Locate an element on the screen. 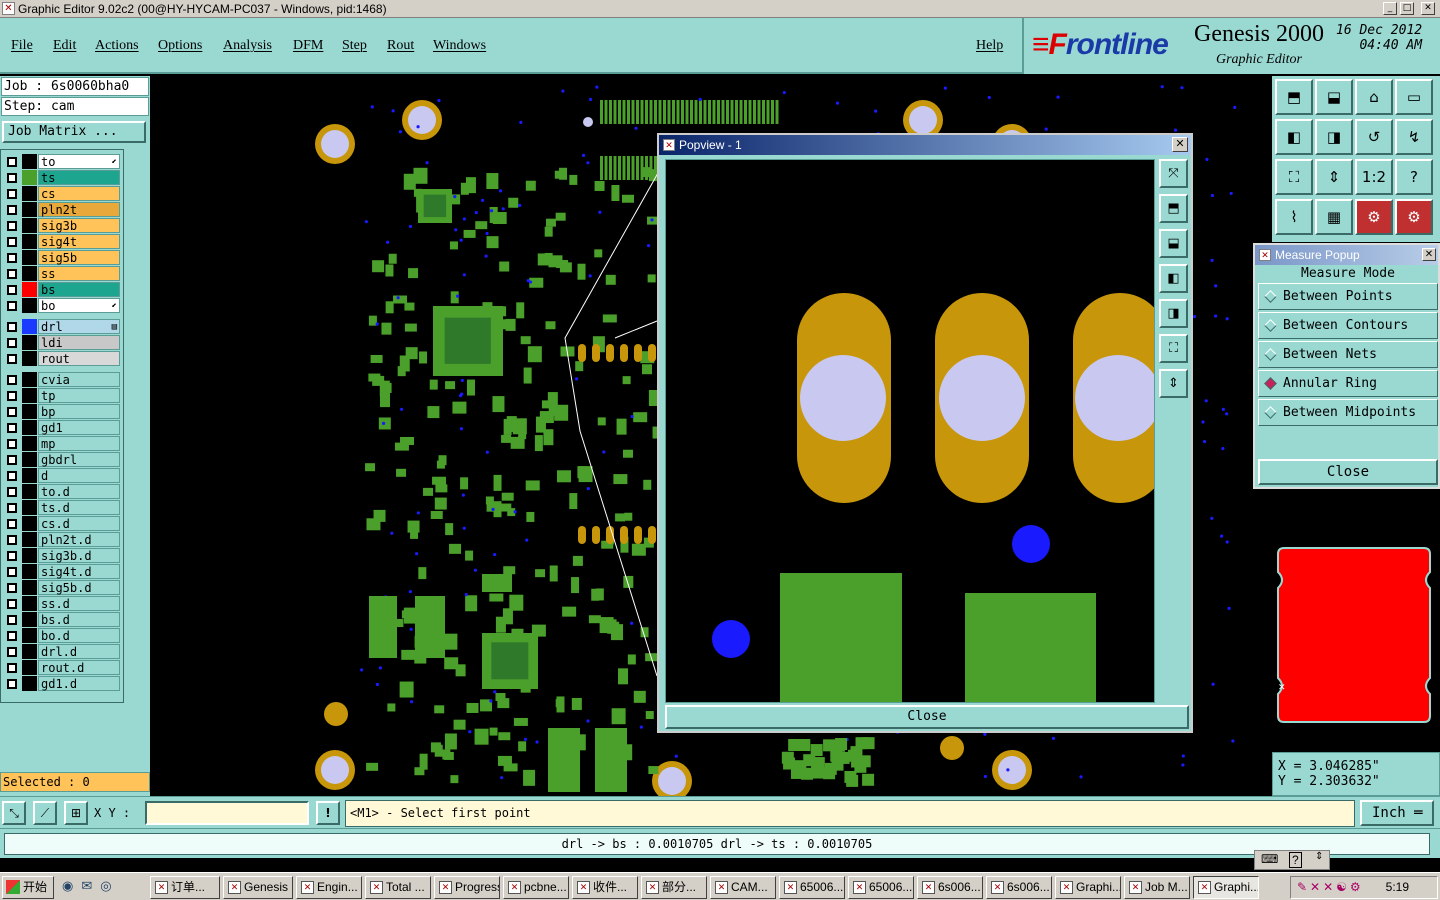 The height and width of the screenshot is (900, 1440). layer-row-sig4t: sig4t is located at coordinates (62, 241).